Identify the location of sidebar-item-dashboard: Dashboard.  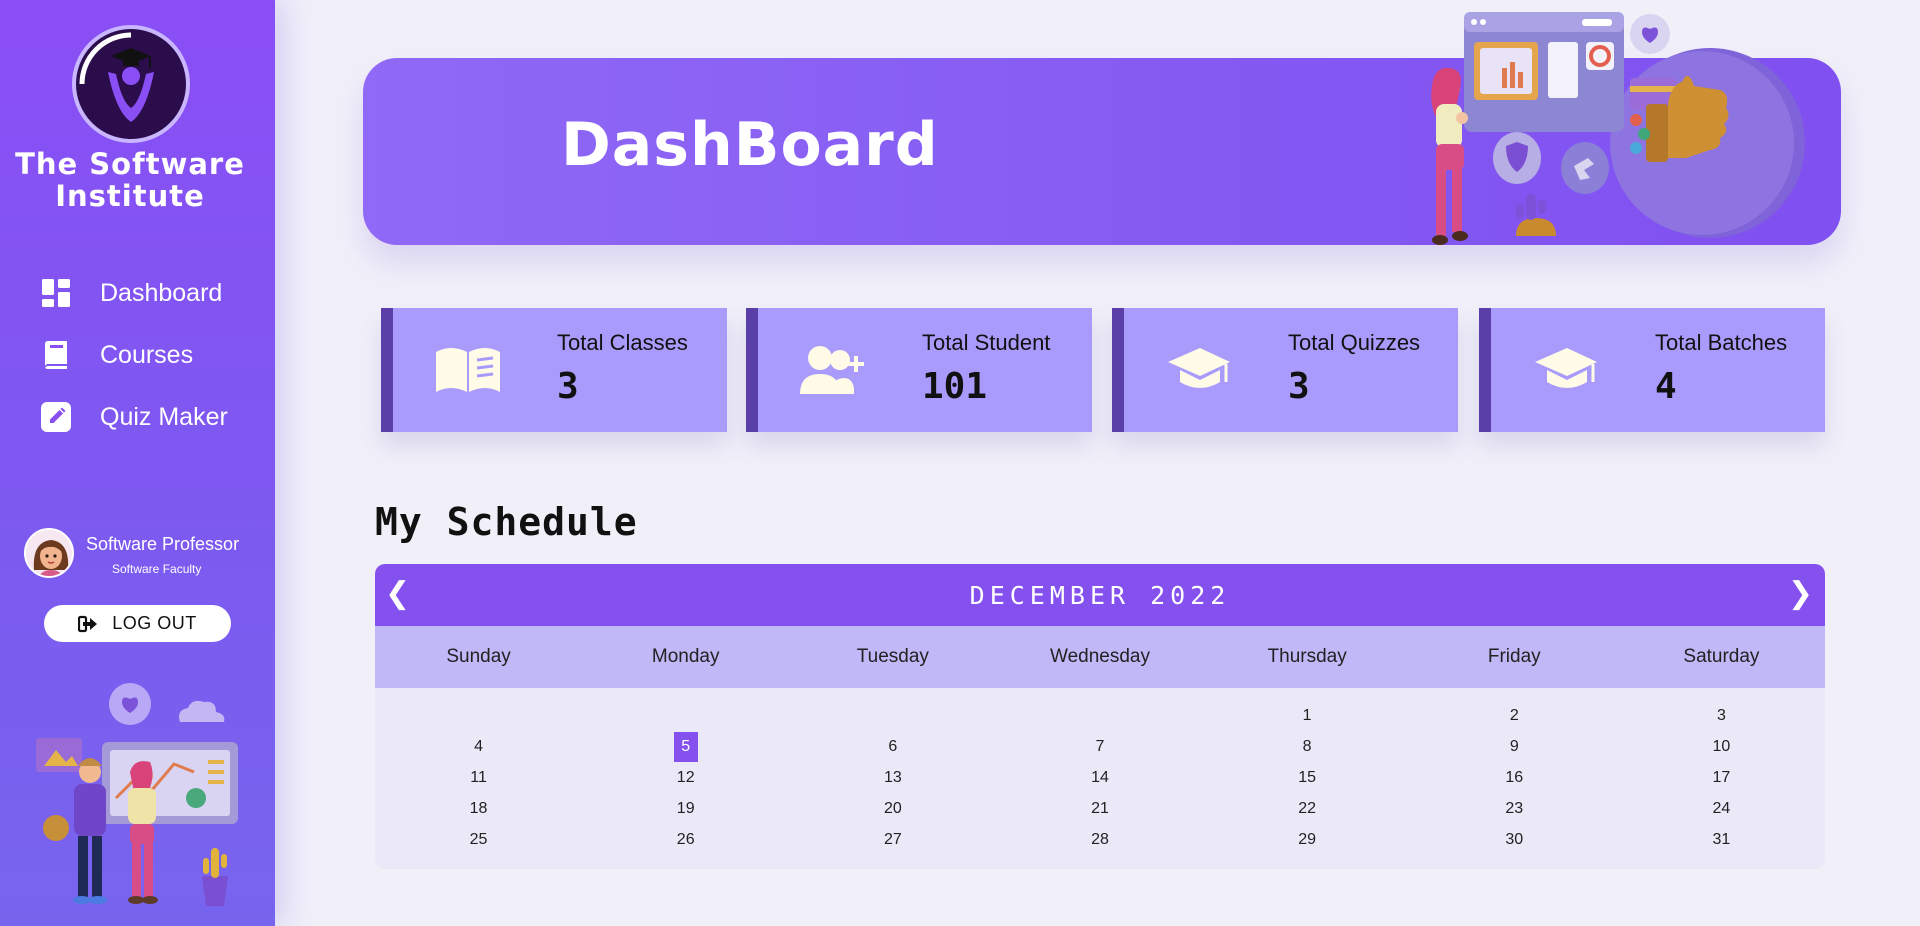
(137, 293).